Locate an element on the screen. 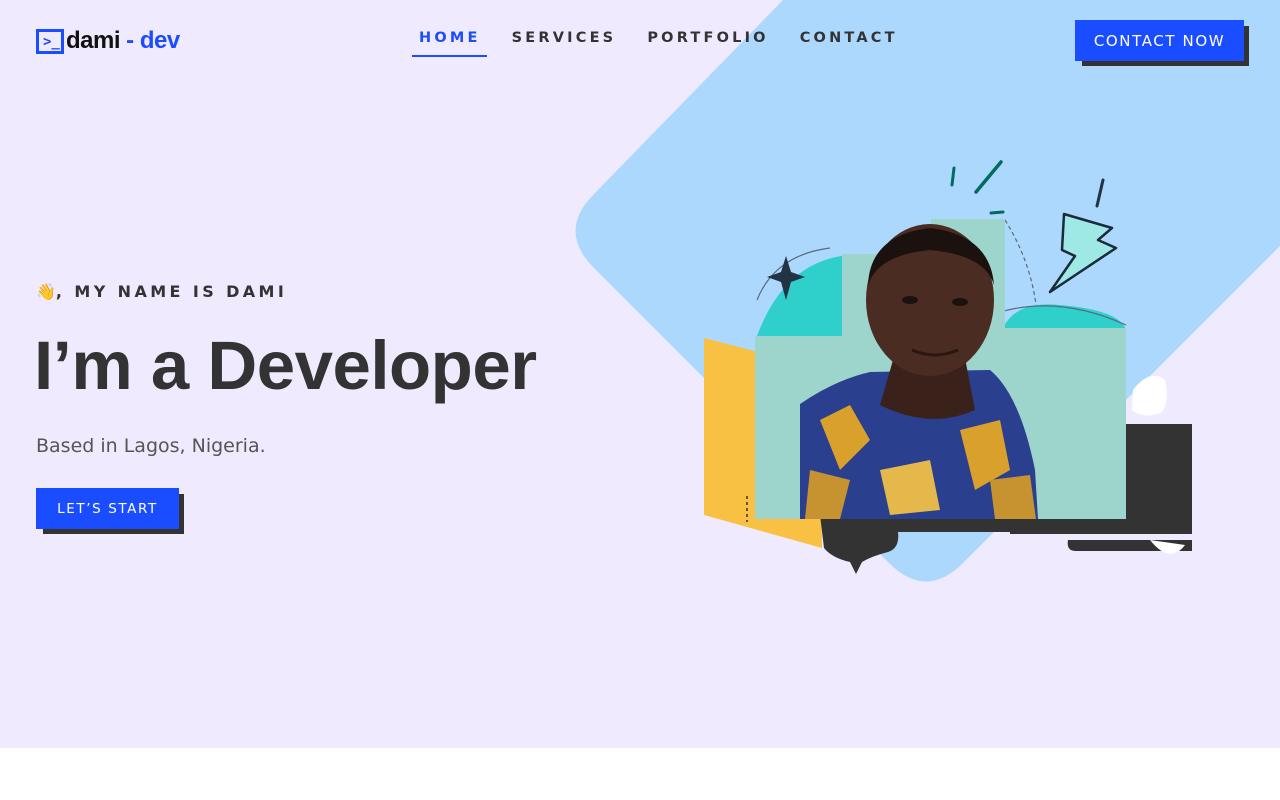  greeting: 👋, MY NAME IS DAMI is located at coordinates (161, 291).